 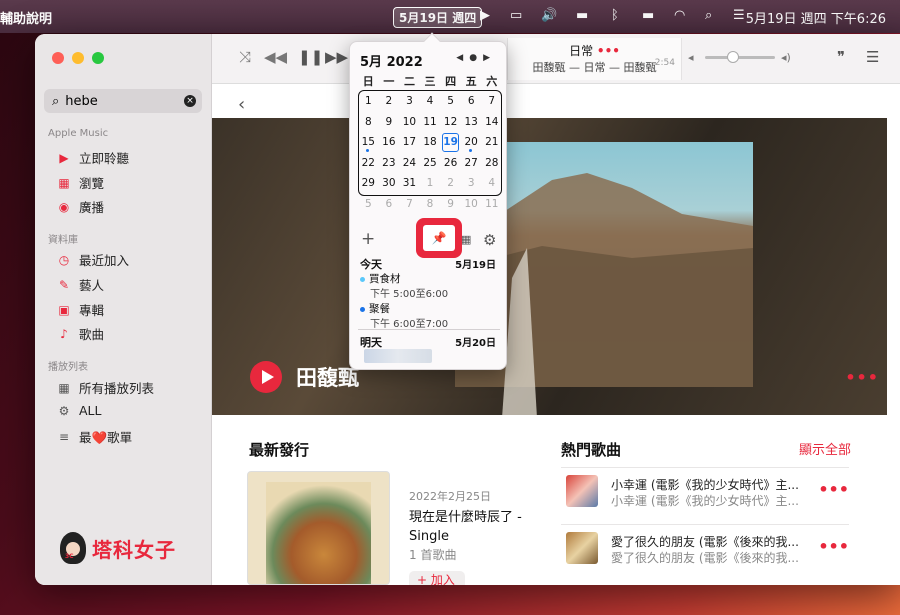 I want to click on battery-level-icon: ▬, so click(x=648, y=15).